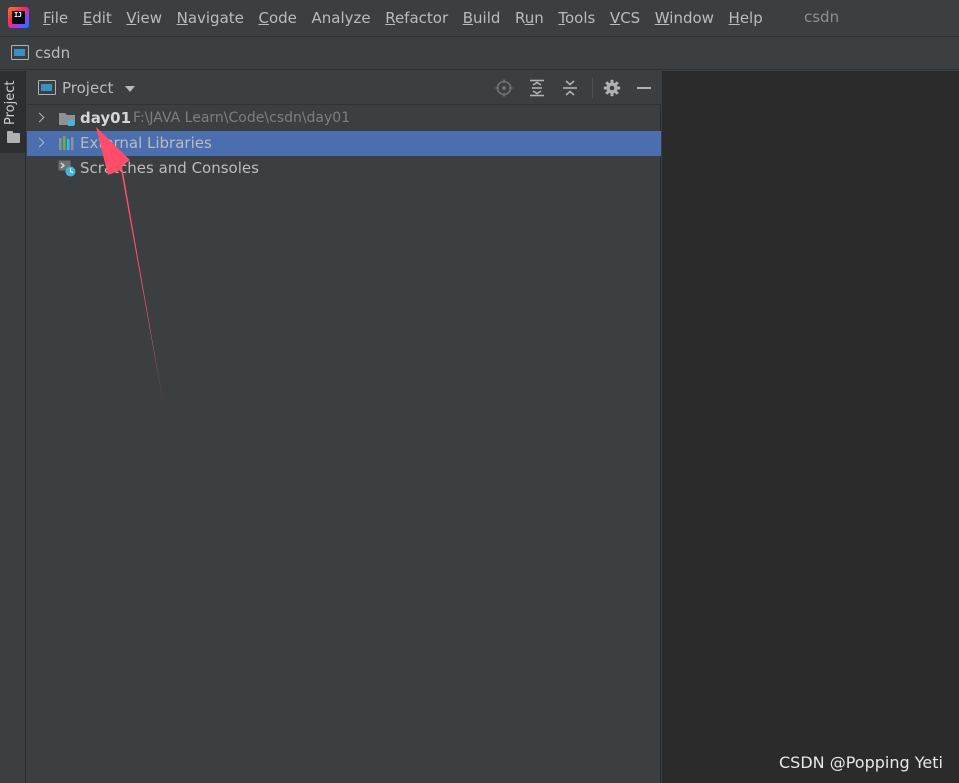  What do you see at coordinates (67, 143) in the screenshot?
I see `library-icon` at bounding box center [67, 143].